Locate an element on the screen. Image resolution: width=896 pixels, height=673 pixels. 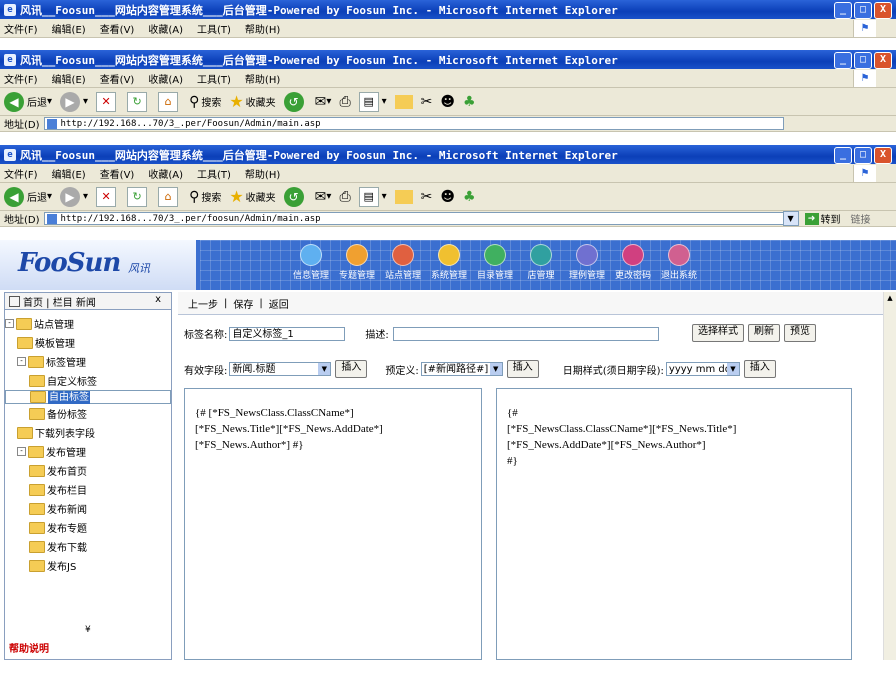
save-link: 保存 is located at coordinates (243, 303).